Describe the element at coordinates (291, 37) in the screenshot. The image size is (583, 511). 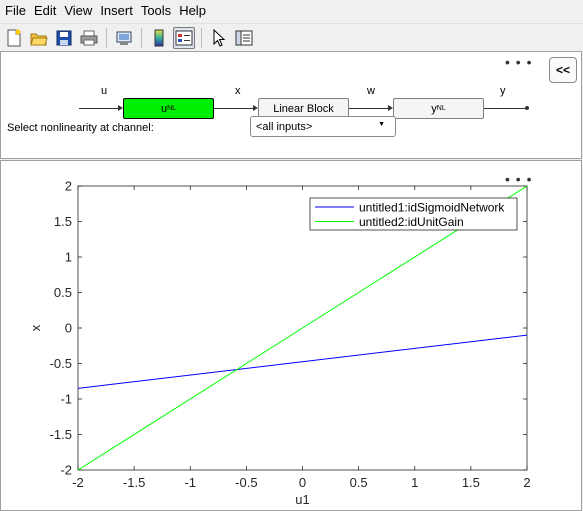
I see `toolbar` at that location.